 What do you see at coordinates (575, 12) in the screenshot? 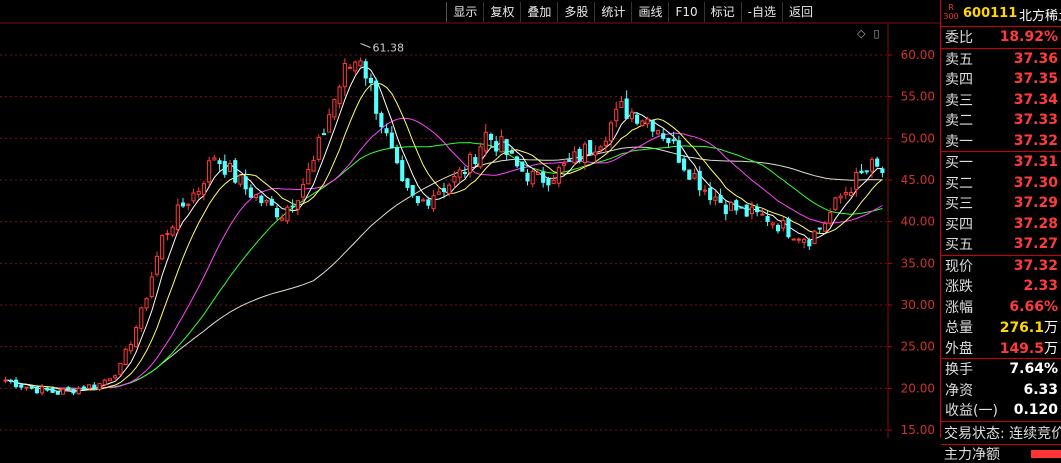
I see `toolbar-button-3: 多股` at bounding box center [575, 12].